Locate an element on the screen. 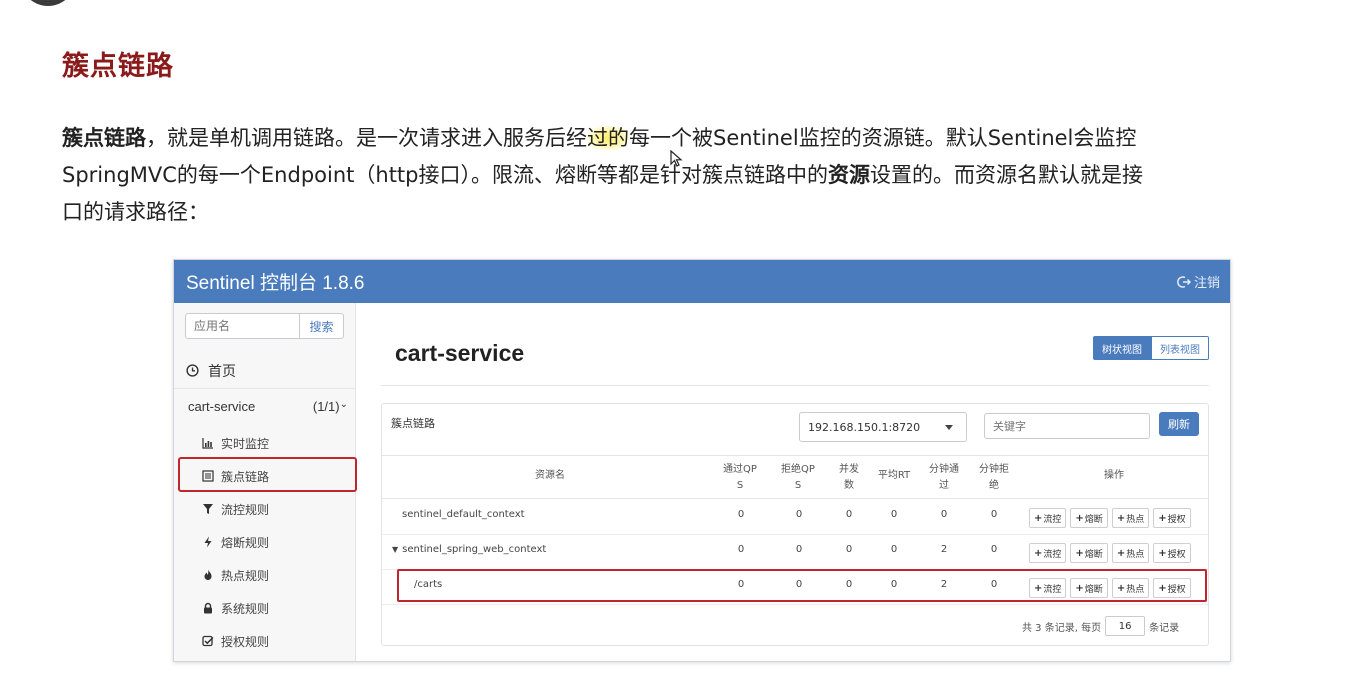  corner-decoration is located at coordinates (48, 3).